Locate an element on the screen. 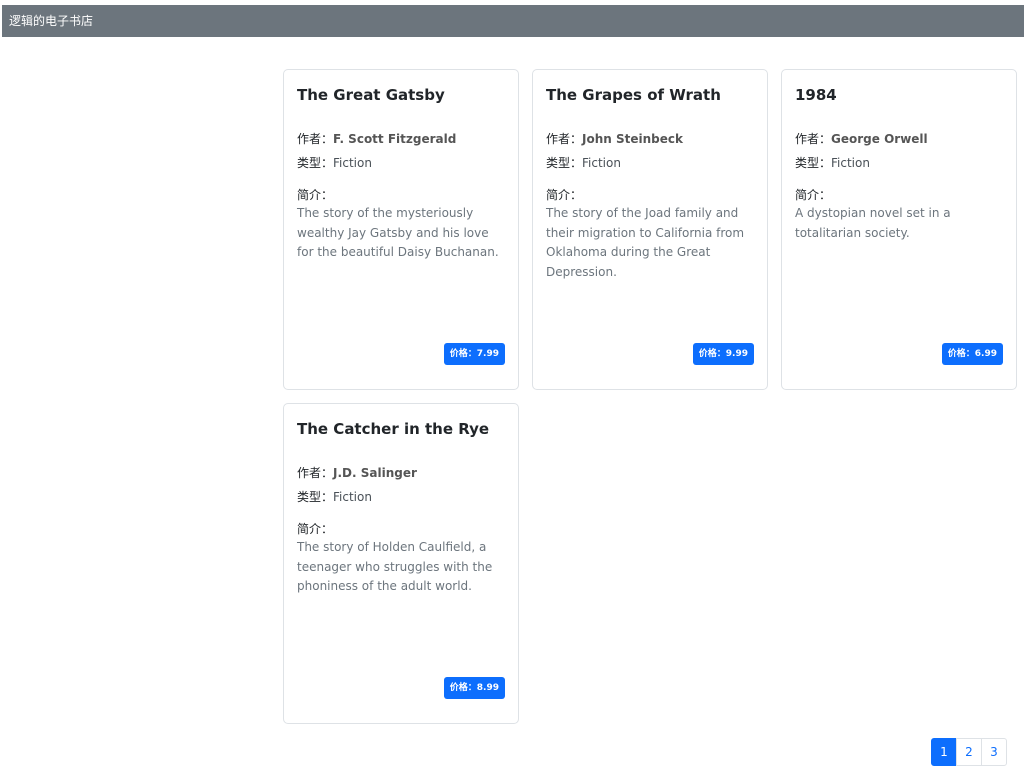 This screenshot has height=771, width=1024. book-author: 作者：John Steinbeck is located at coordinates (614, 138).